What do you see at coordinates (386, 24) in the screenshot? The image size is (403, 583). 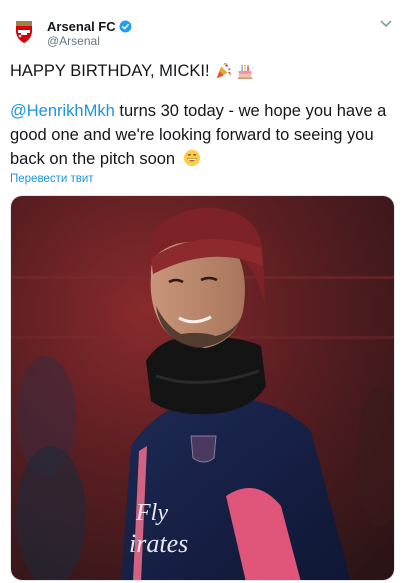 I see `chevron-down-icon` at bounding box center [386, 24].